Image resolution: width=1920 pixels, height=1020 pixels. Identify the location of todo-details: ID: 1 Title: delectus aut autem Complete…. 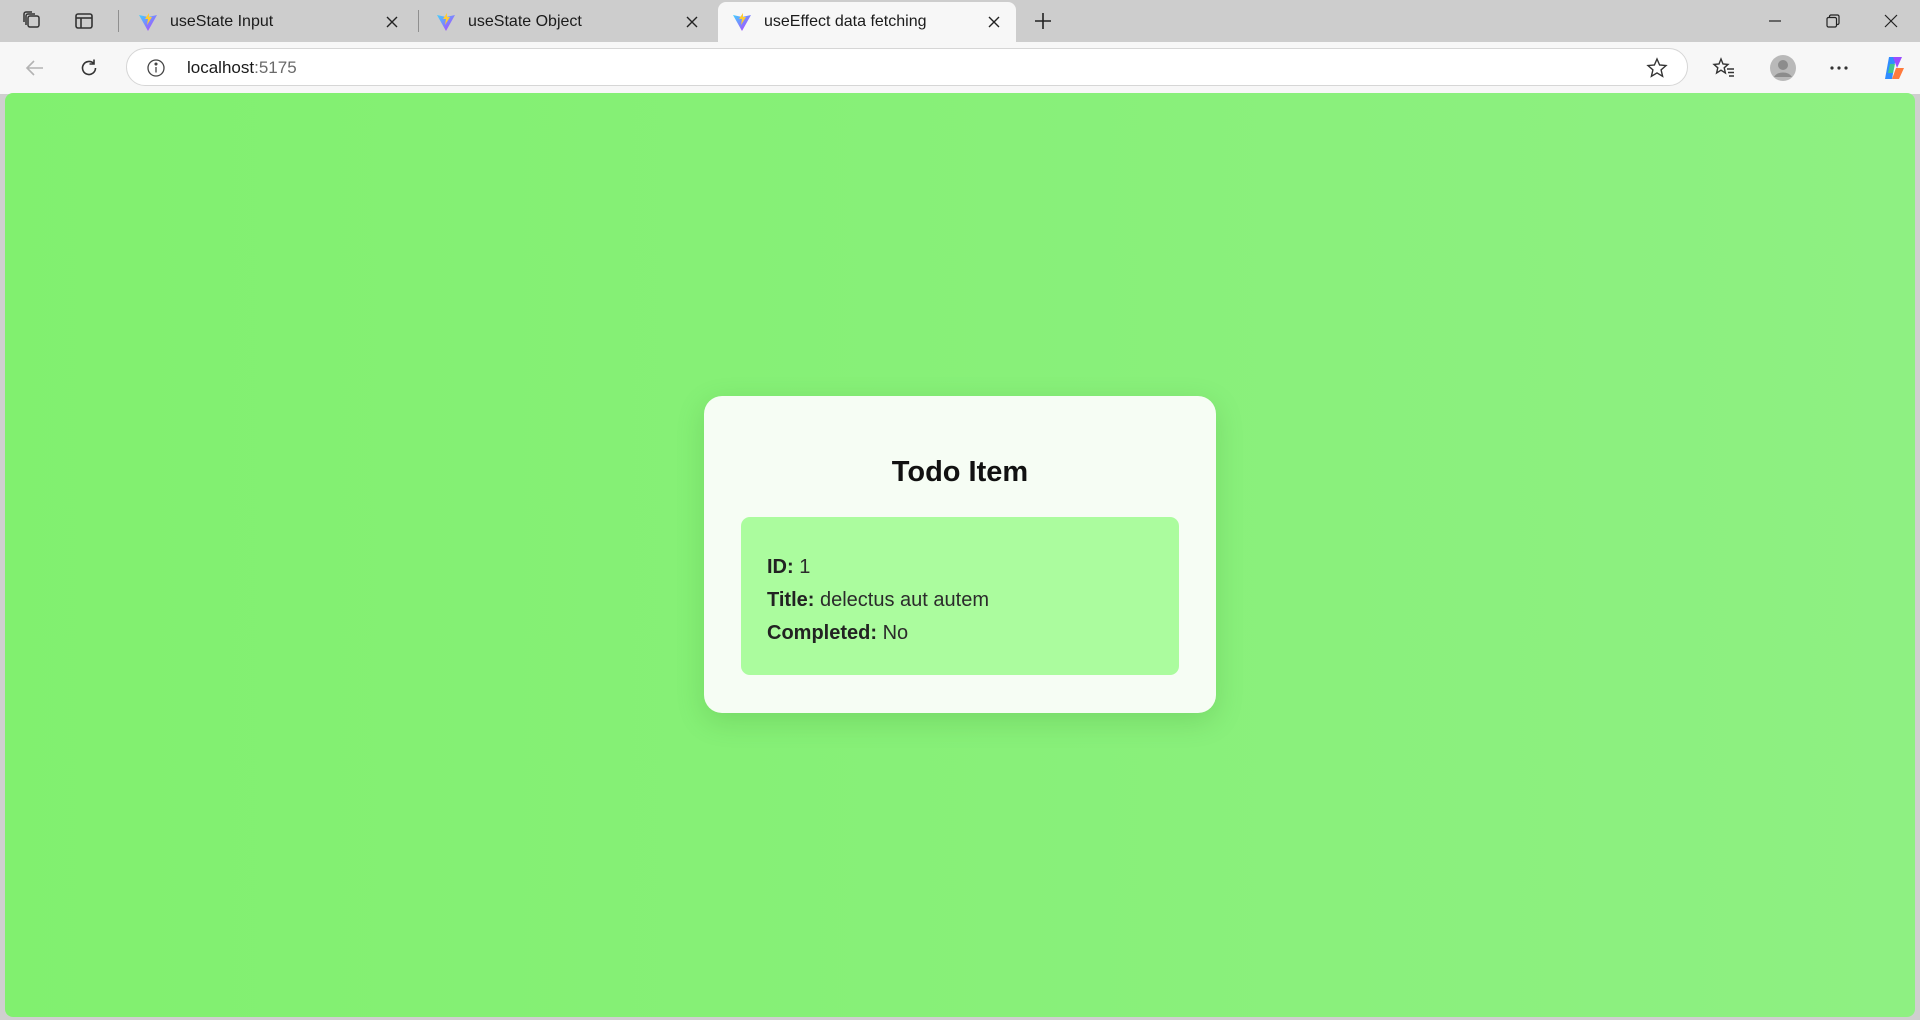
(960, 596).